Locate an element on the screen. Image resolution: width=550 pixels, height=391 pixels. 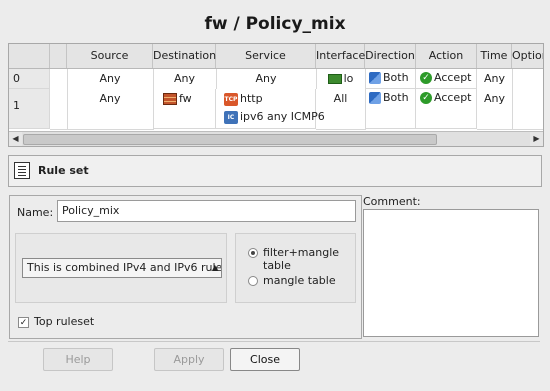
table-row: 0 Any Any Any lo Both ✓ Accept Any is located at coordinates (276, 79).